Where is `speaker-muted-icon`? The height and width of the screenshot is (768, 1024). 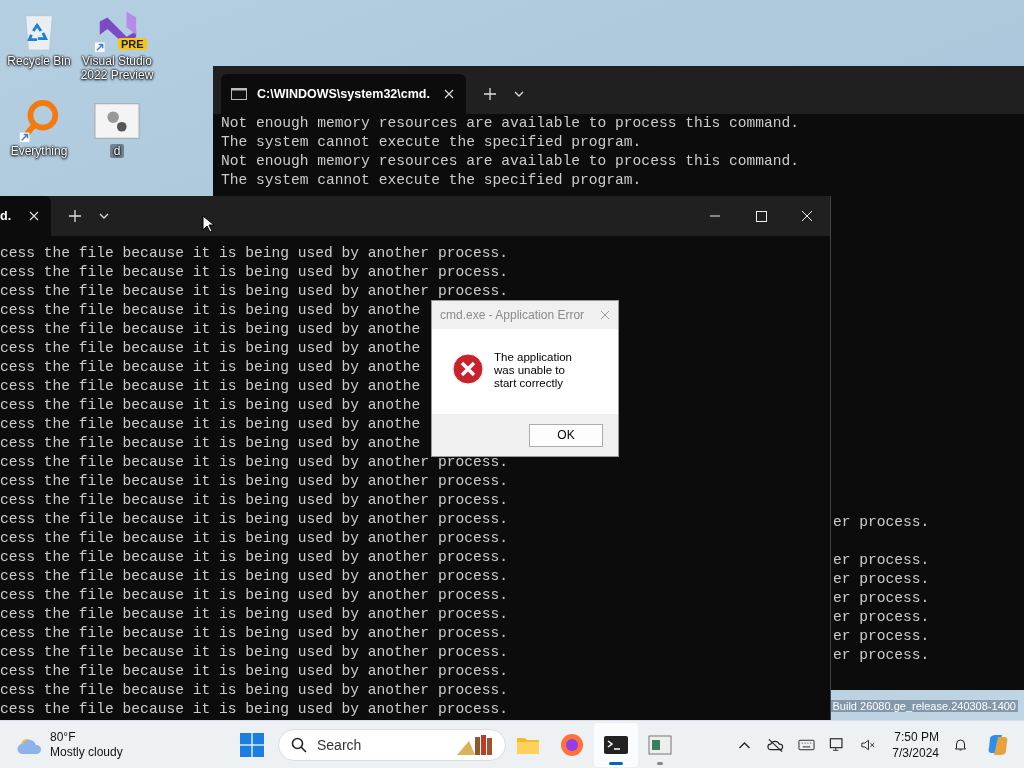
speaker-muted-icon is located at coordinates (869, 744).